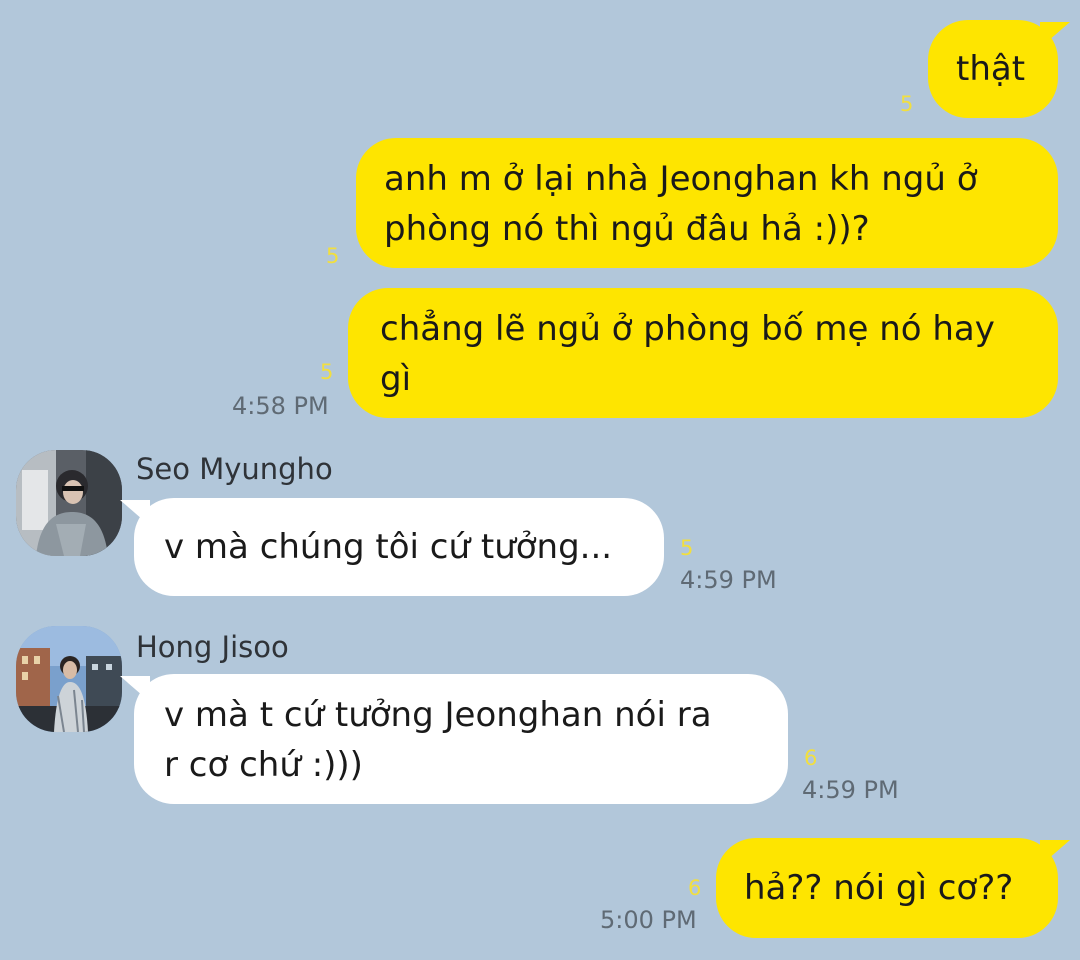 The height and width of the screenshot is (960, 1080). Describe the element at coordinates (396, 379) in the screenshot. I see `message-text: gì` at that location.